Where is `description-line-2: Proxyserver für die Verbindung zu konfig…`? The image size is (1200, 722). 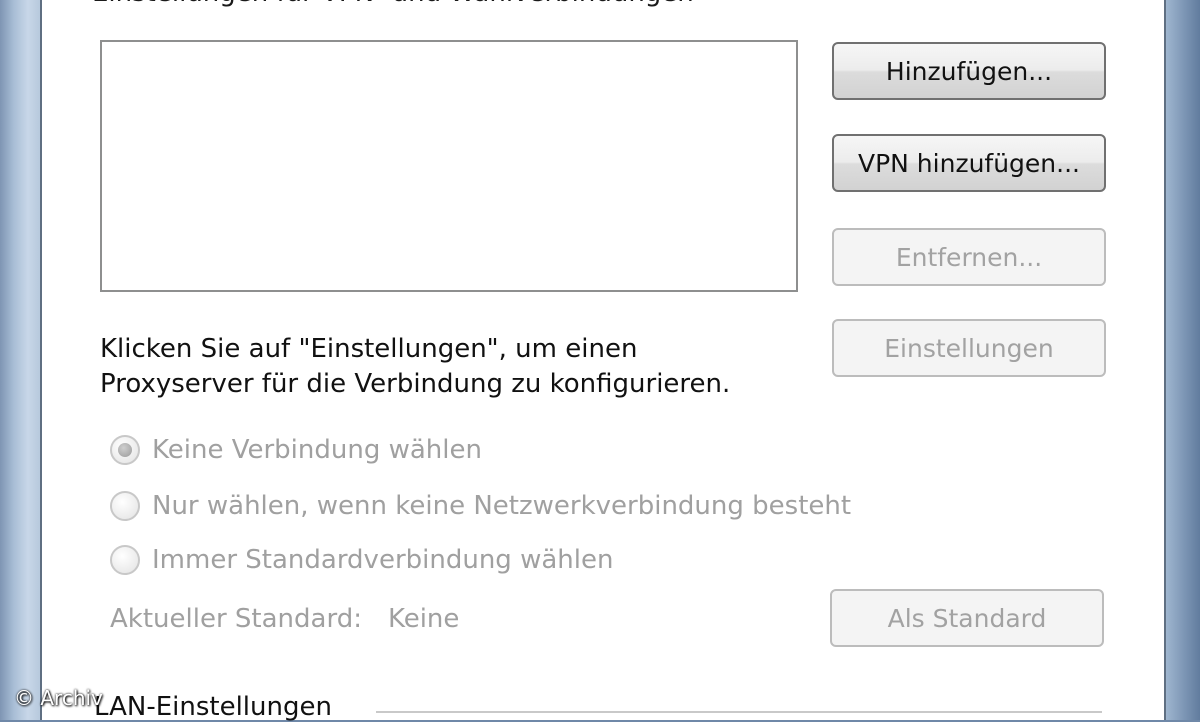 description-line-2: Proxyserver für die Verbindung zu konfig… is located at coordinates (415, 384).